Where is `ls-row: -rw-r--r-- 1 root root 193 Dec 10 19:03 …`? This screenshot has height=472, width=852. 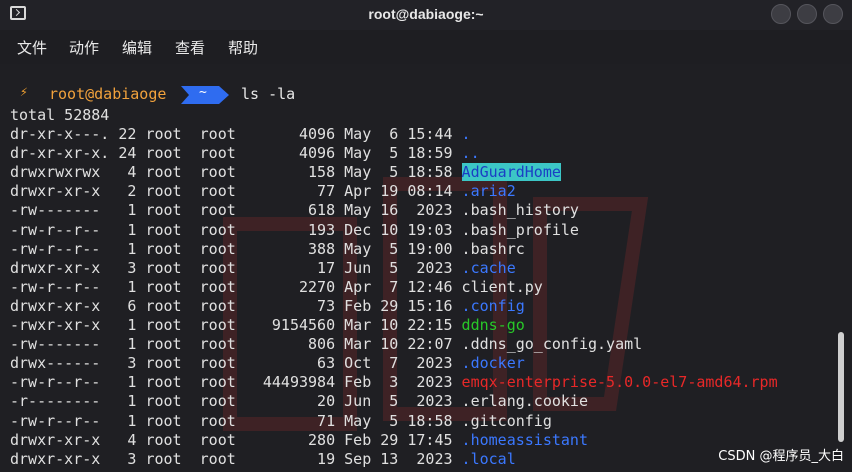 ls-row: -rw-r--r-- 1 root root 193 Dec 10 19:03 … is located at coordinates (294, 230).